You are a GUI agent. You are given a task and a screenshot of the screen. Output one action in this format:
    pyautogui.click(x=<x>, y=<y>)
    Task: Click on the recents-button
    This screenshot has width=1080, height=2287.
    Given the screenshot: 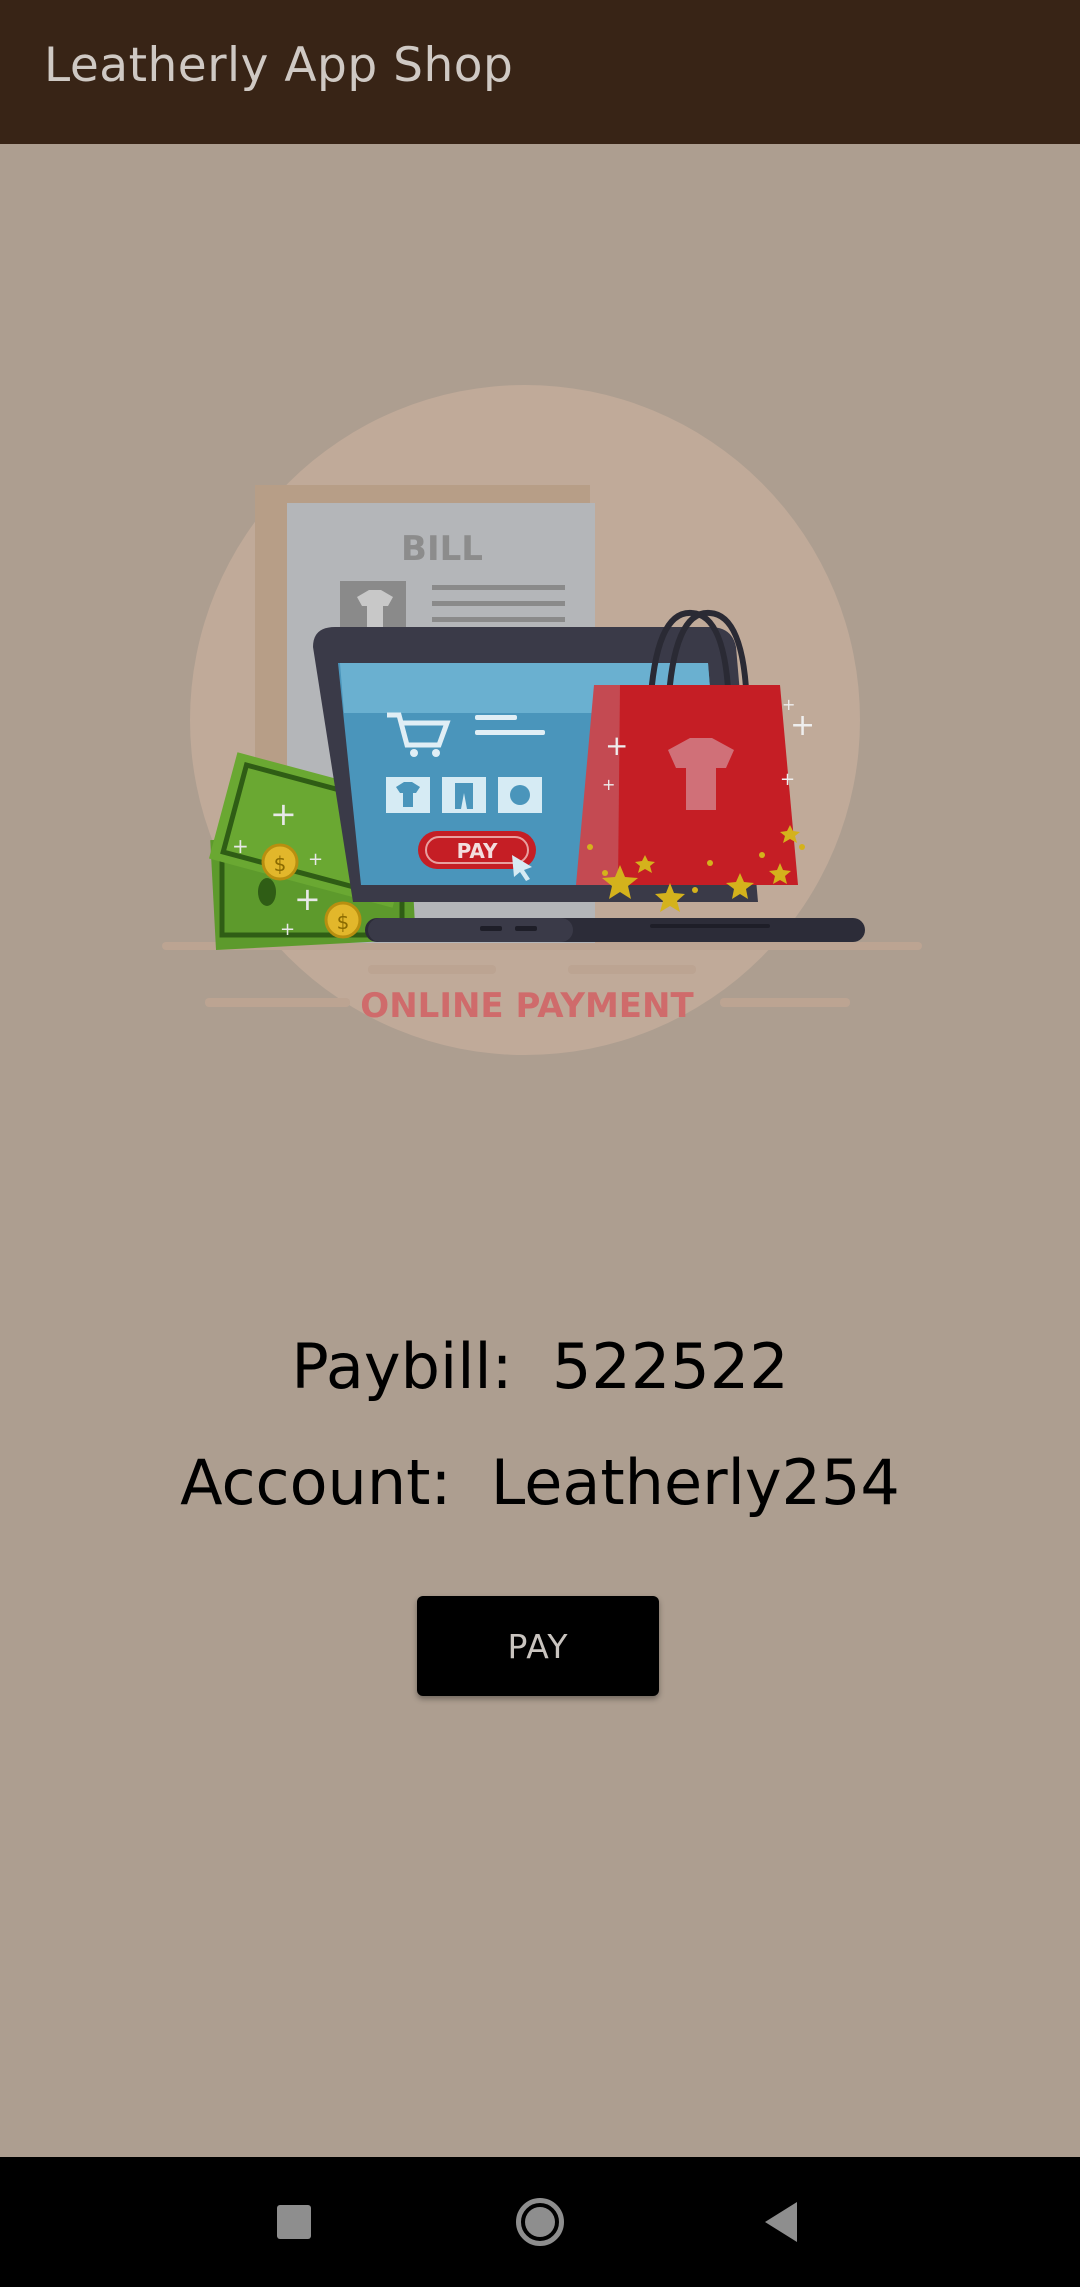 What is the action you would take?
    pyautogui.click(x=294, y=2222)
    